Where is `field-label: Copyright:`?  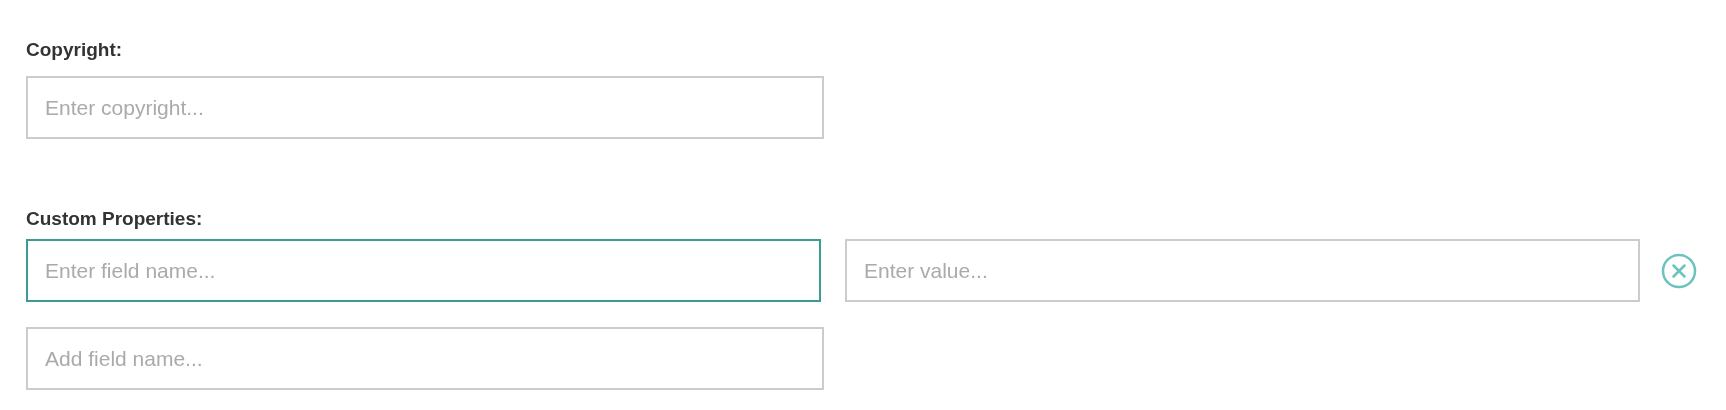
field-label: Copyright: is located at coordinates (75, 50).